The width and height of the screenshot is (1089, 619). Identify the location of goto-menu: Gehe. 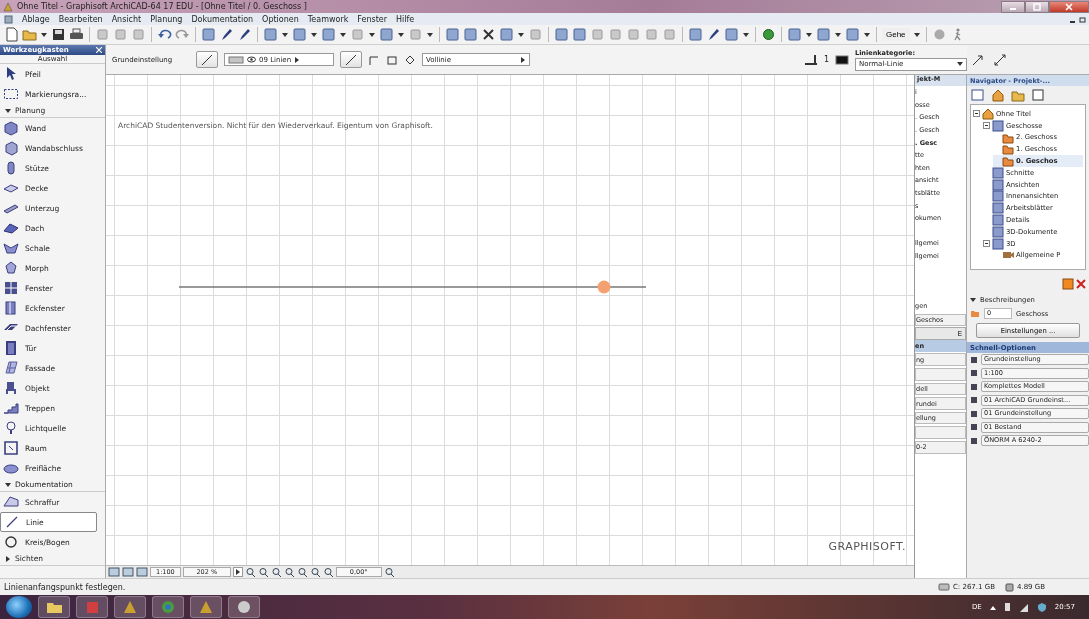
(896, 34).